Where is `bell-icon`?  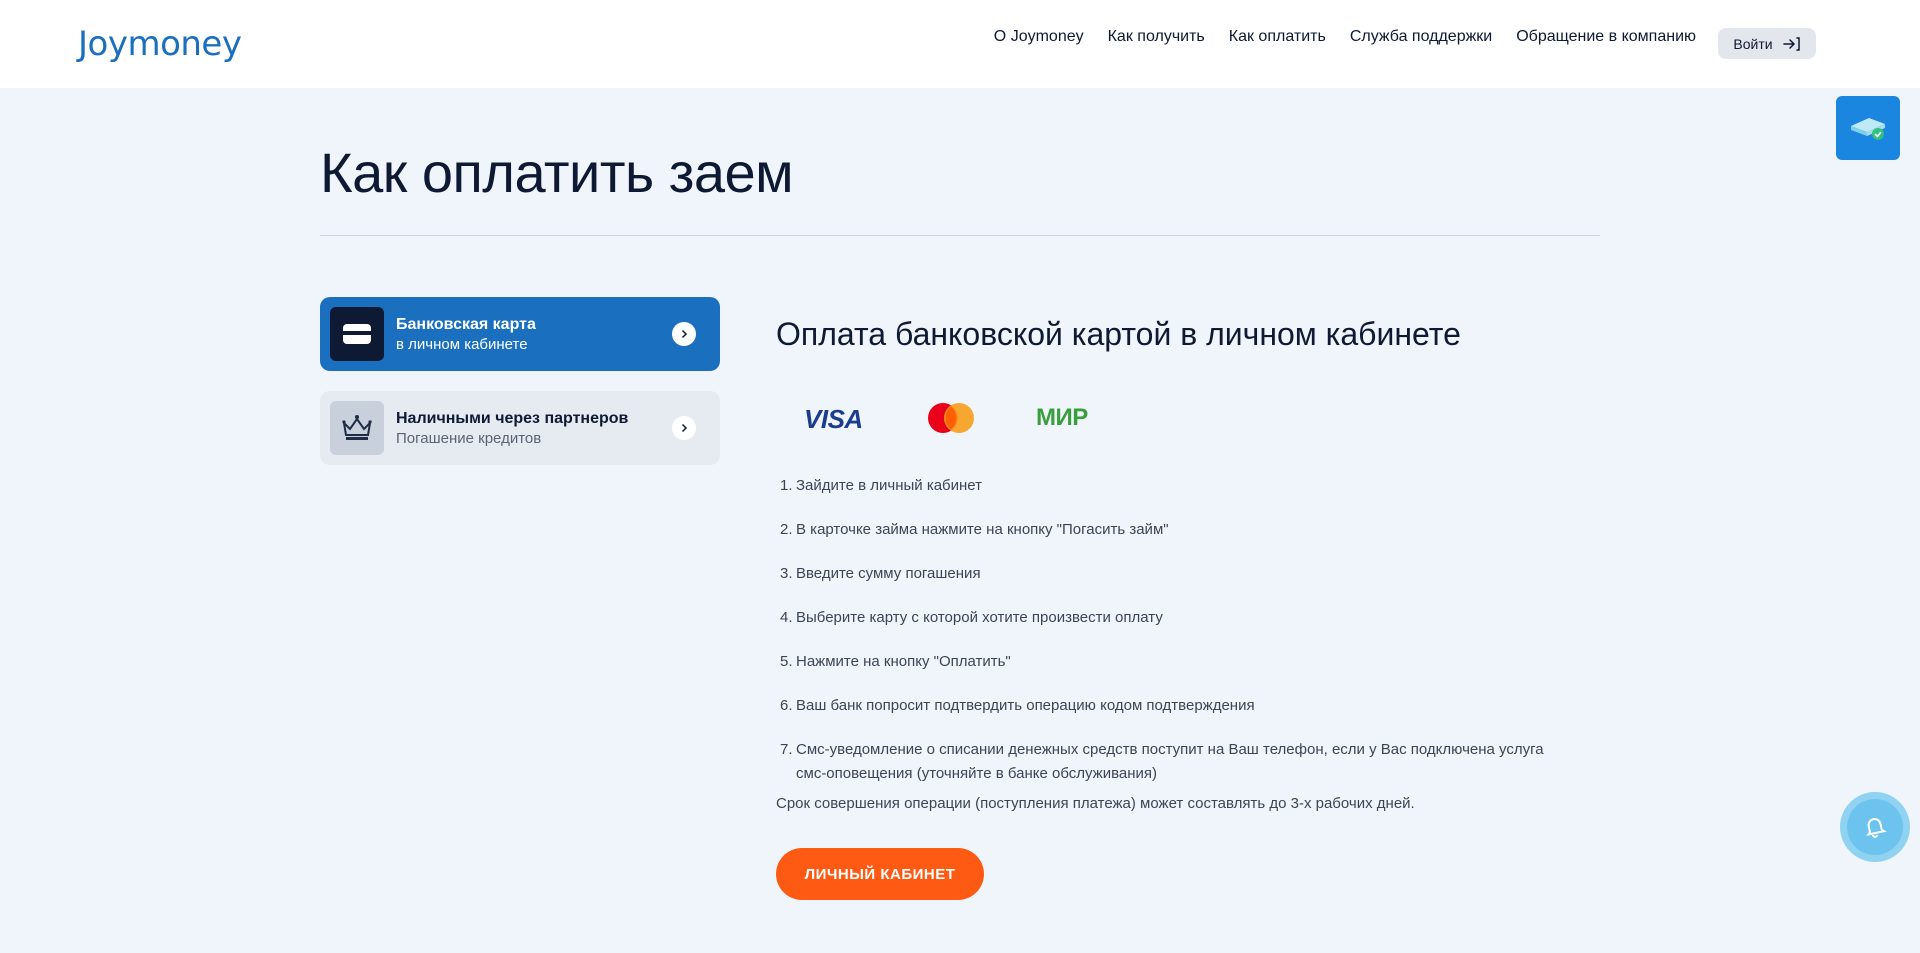
bell-icon is located at coordinates (1876, 828).